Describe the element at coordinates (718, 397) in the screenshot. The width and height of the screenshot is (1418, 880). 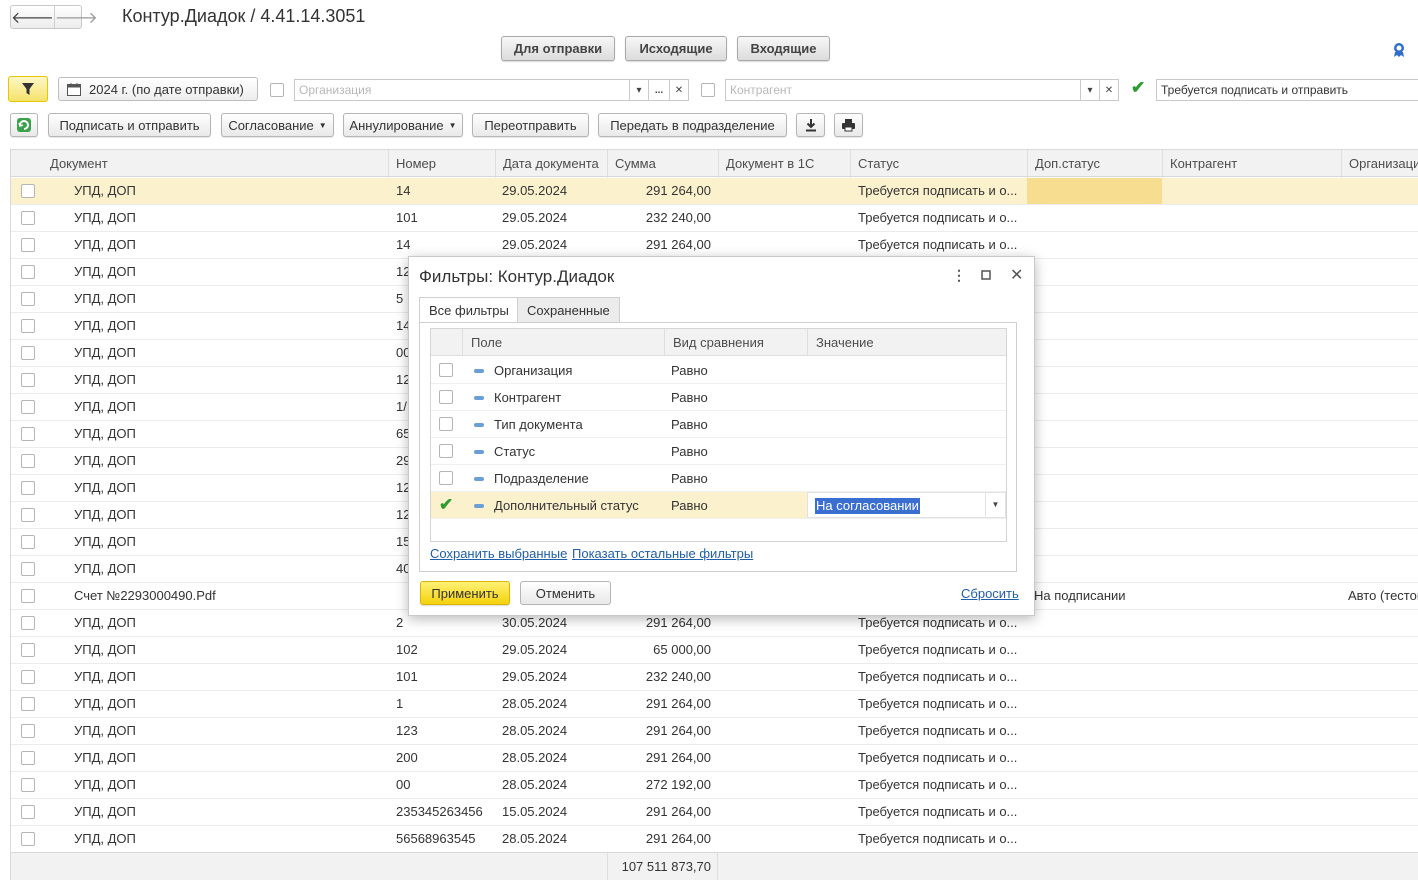
I see `filter-row: Контрагент Равно` at that location.